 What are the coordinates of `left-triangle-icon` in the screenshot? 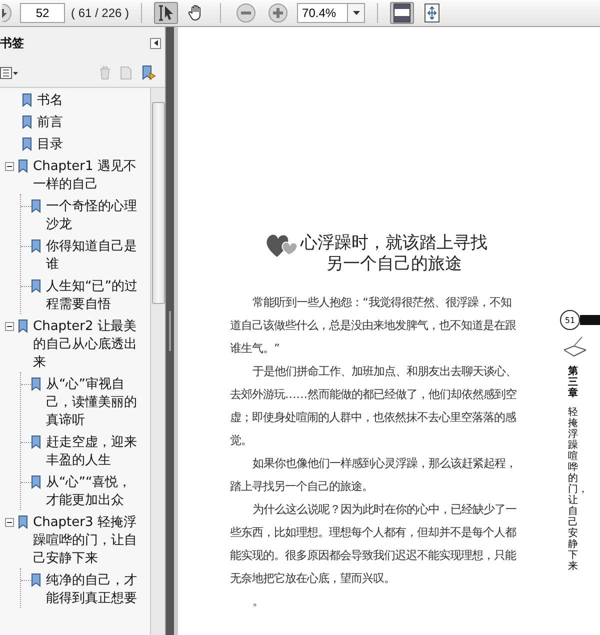 It's located at (156, 43).